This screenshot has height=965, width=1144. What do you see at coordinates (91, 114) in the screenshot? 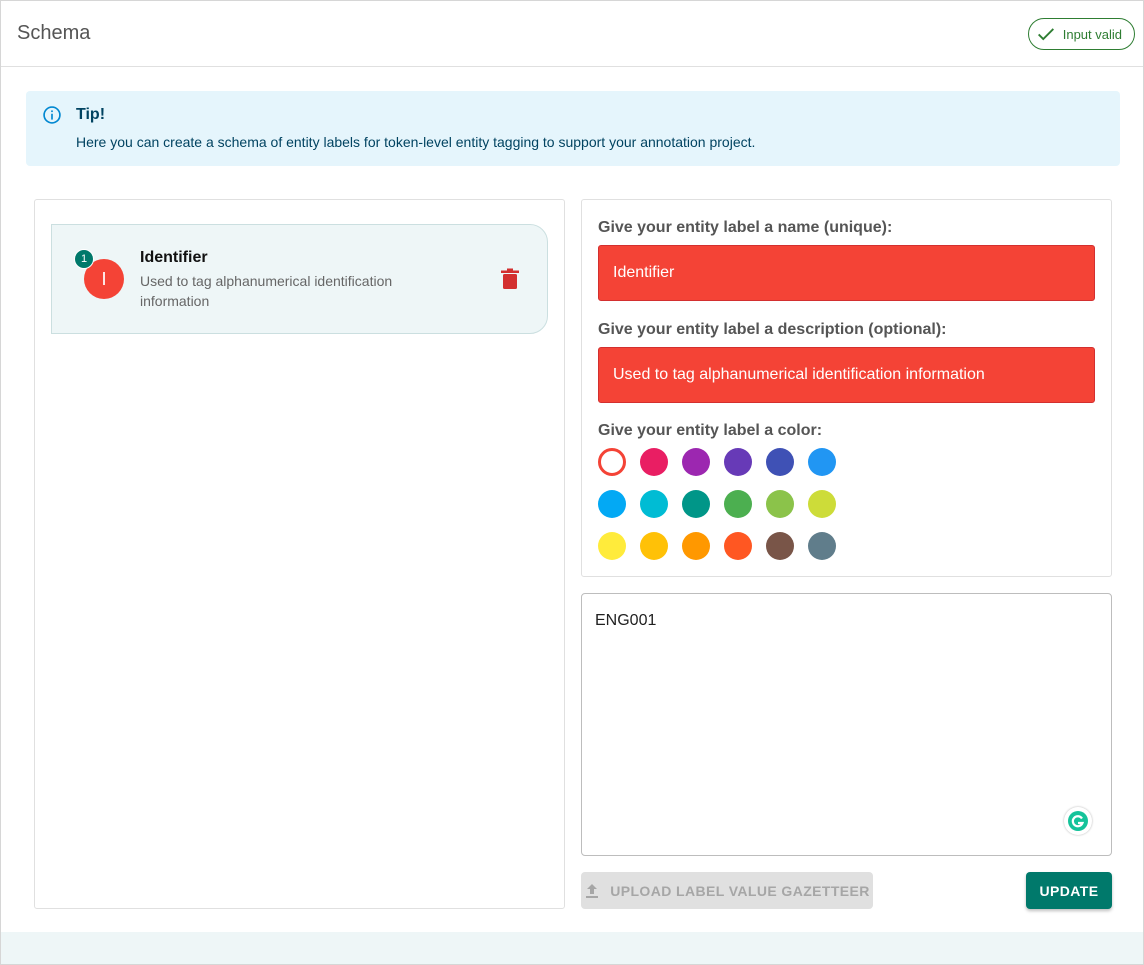
I see `tip-title: Tip!` at bounding box center [91, 114].